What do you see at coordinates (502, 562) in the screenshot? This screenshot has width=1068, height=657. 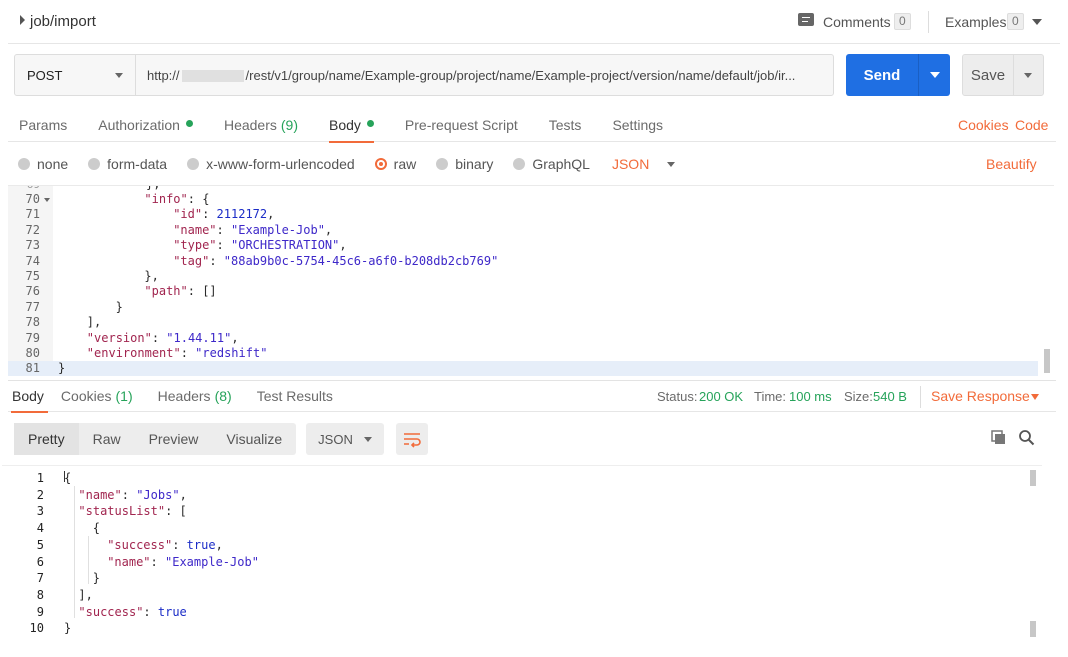 I see `response-line: 6 "name": "Example-Job"` at bounding box center [502, 562].